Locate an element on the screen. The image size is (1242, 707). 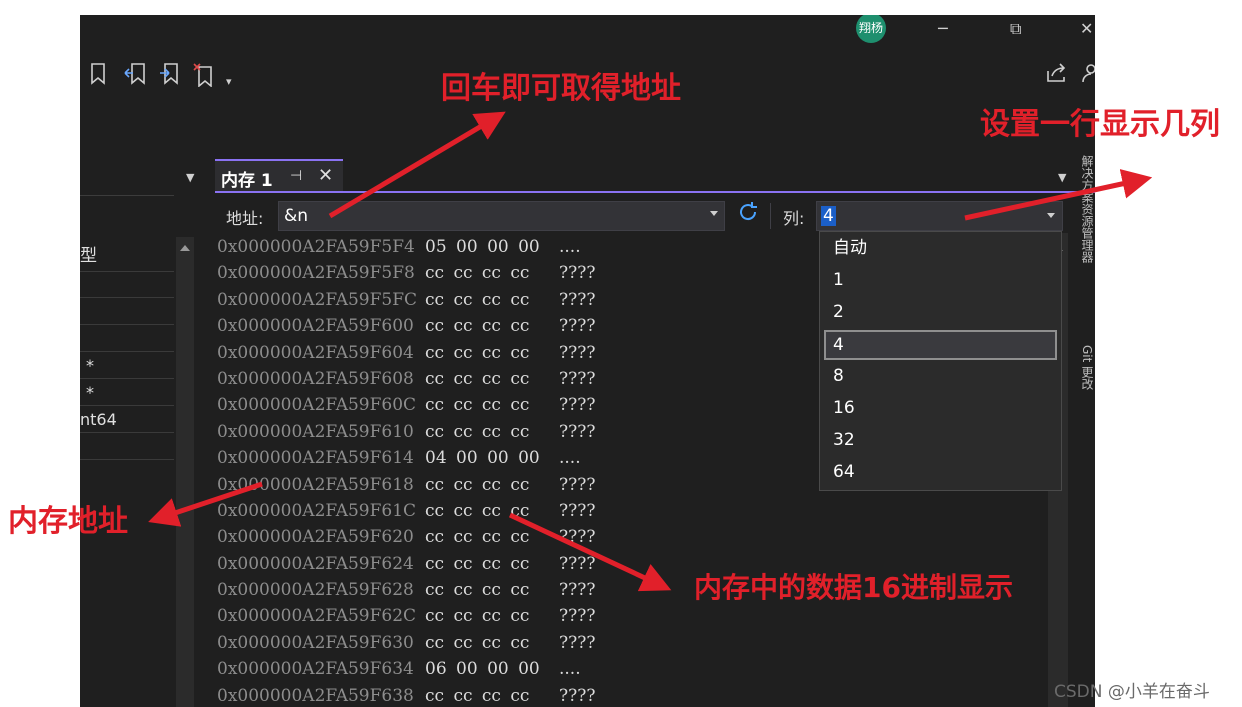
annotation-memory-address: 内存地址 is located at coordinates (68, 521).